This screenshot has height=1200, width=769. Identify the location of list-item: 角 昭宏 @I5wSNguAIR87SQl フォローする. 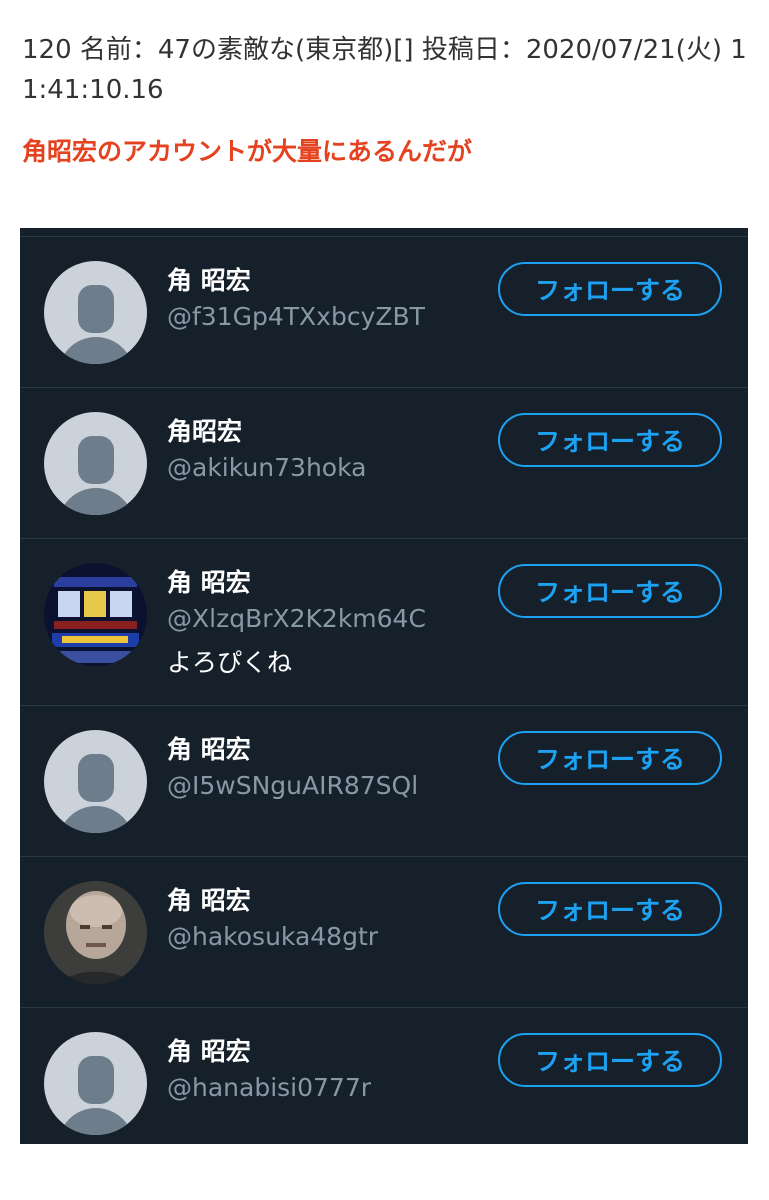
(384, 781).